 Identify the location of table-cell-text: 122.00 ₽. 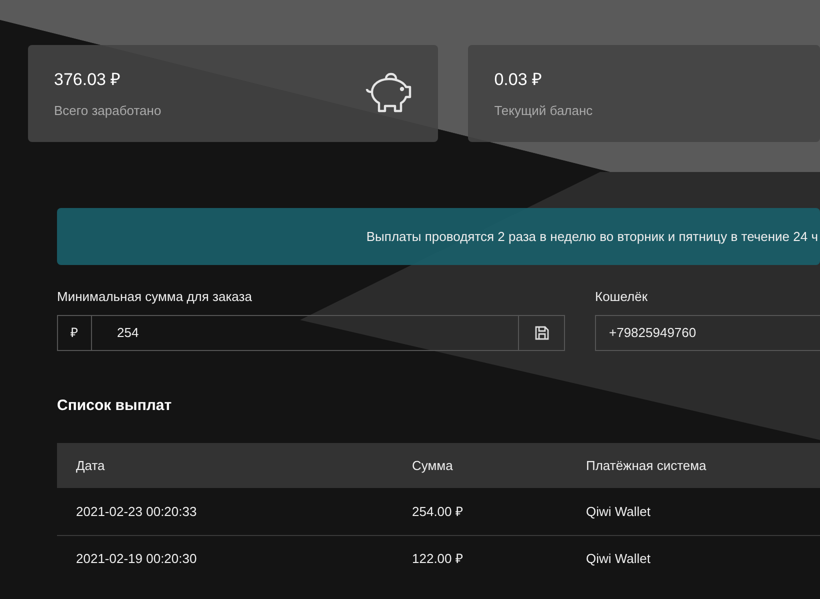
(437, 559).